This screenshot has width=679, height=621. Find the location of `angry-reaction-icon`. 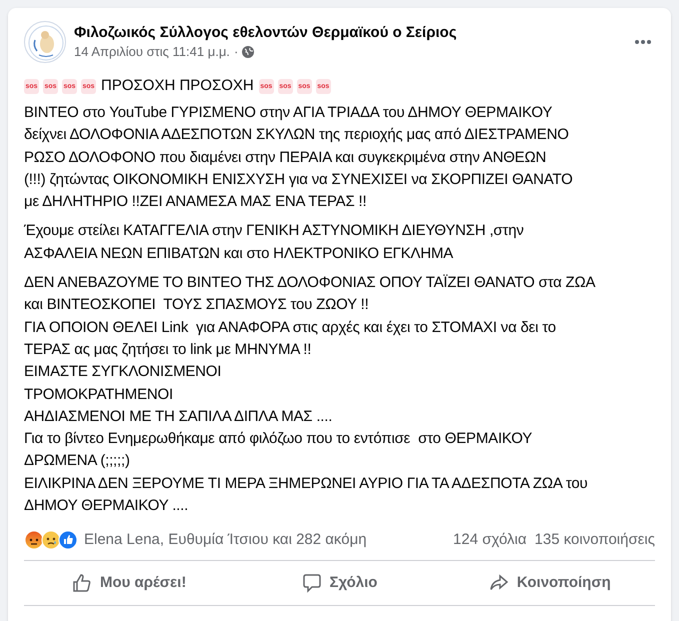

angry-reaction-icon is located at coordinates (34, 540).